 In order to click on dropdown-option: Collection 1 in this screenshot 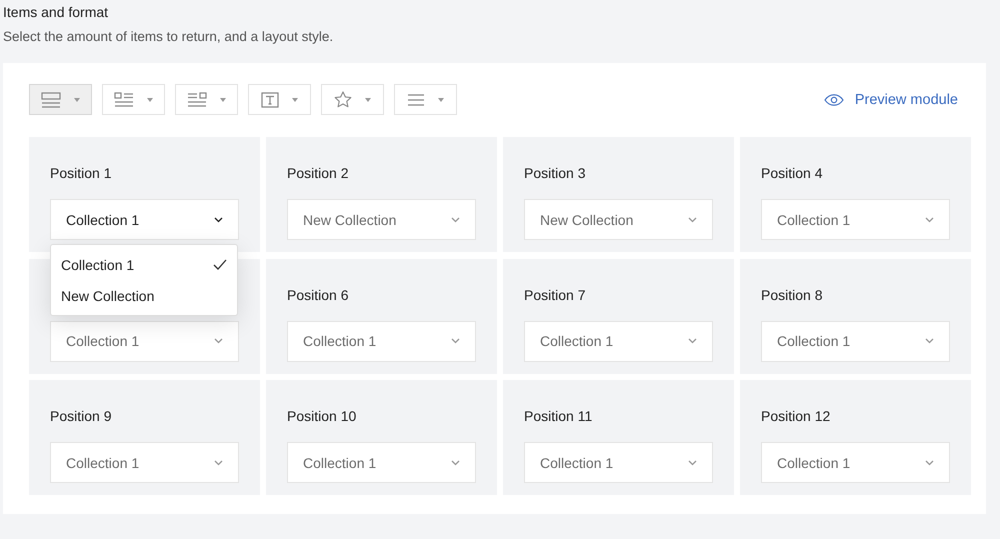, I will do `click(144, 264)`.